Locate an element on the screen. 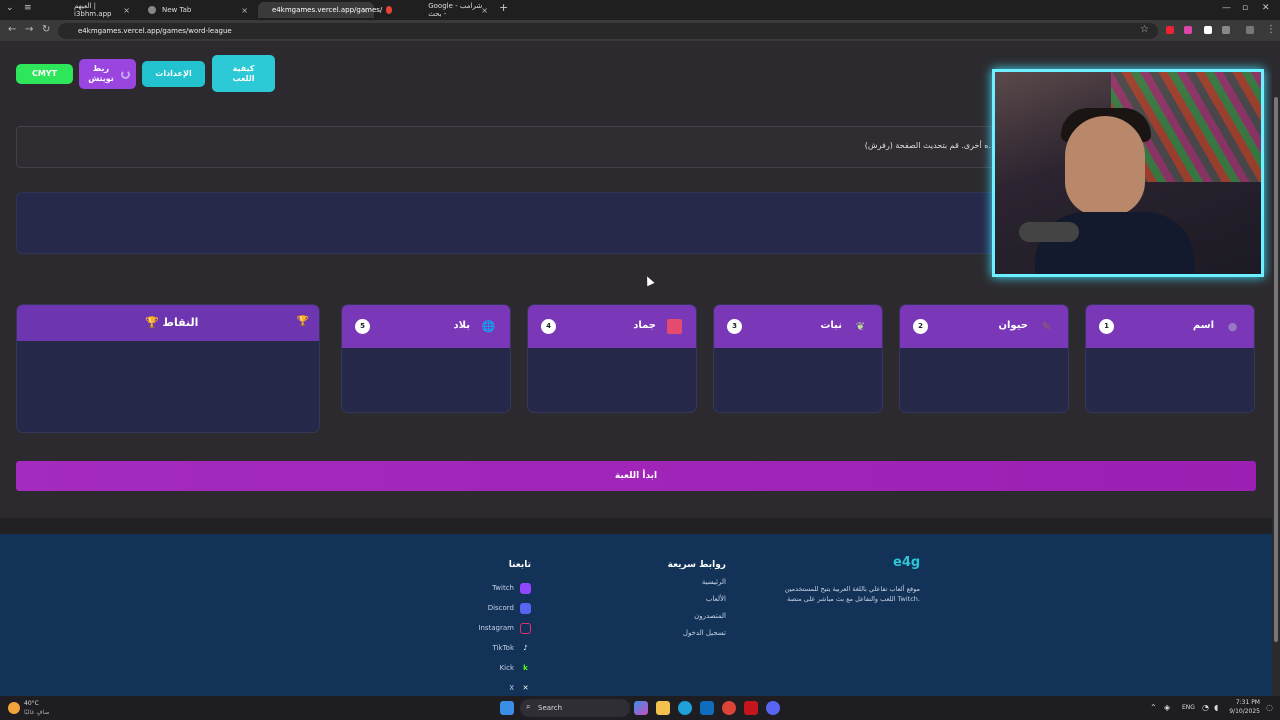 This screenshot has width=1280, height=720. instagram-icon is located at coordinates (525, 628).